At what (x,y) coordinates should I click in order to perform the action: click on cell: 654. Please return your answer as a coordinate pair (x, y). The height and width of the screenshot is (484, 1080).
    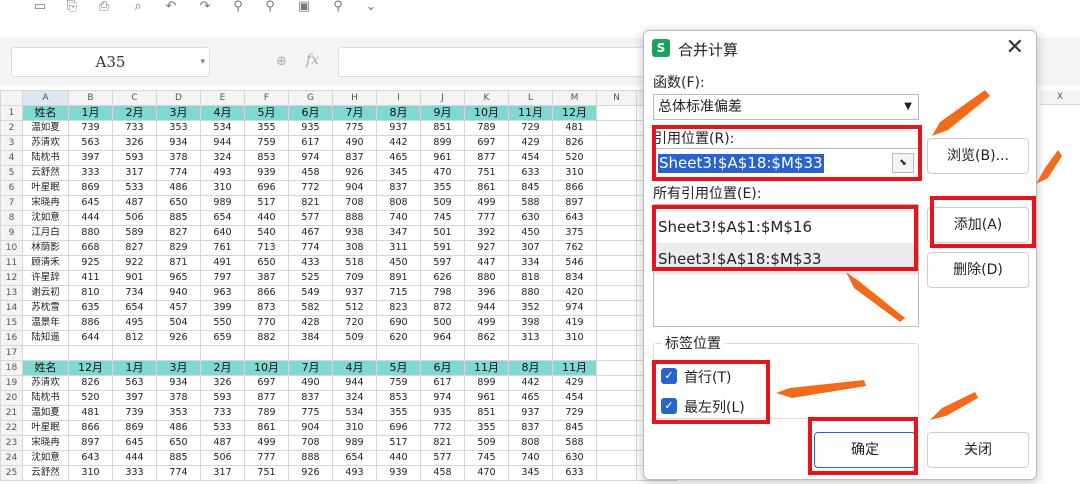
    Looking at the image, I should click on (222, 218).